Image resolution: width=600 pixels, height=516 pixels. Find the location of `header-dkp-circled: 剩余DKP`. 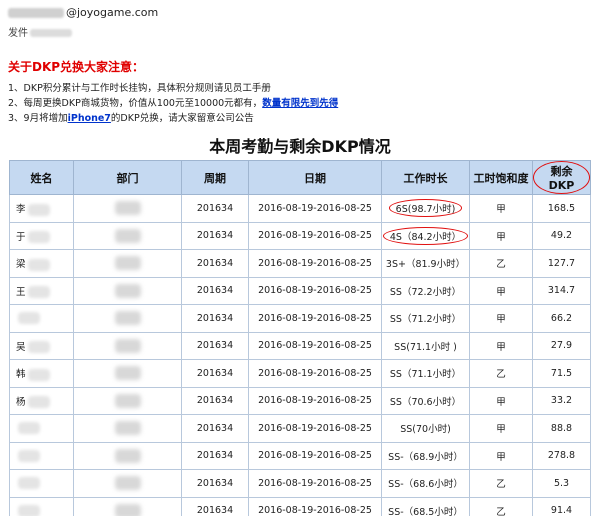

header-dkp-circled: 剩余DKP is located at coordinates (561, 177).